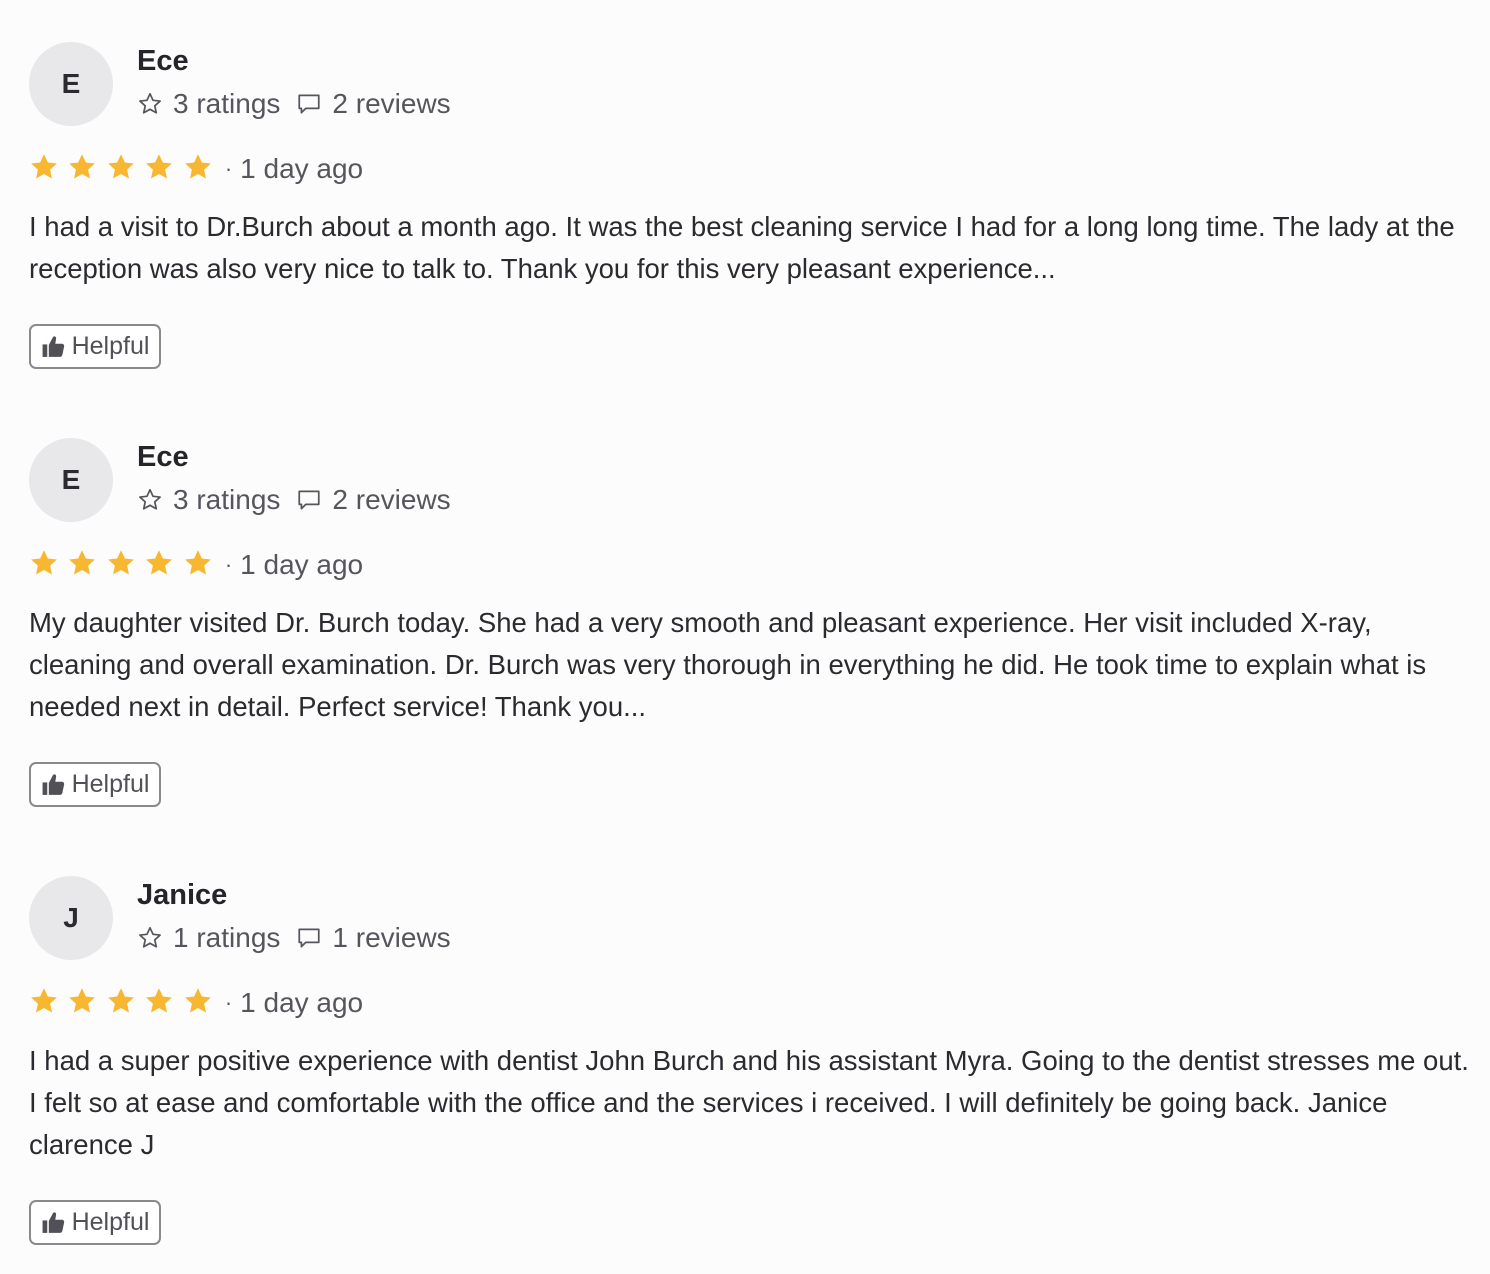  I want to click on avatar: J, so click(71, 918).